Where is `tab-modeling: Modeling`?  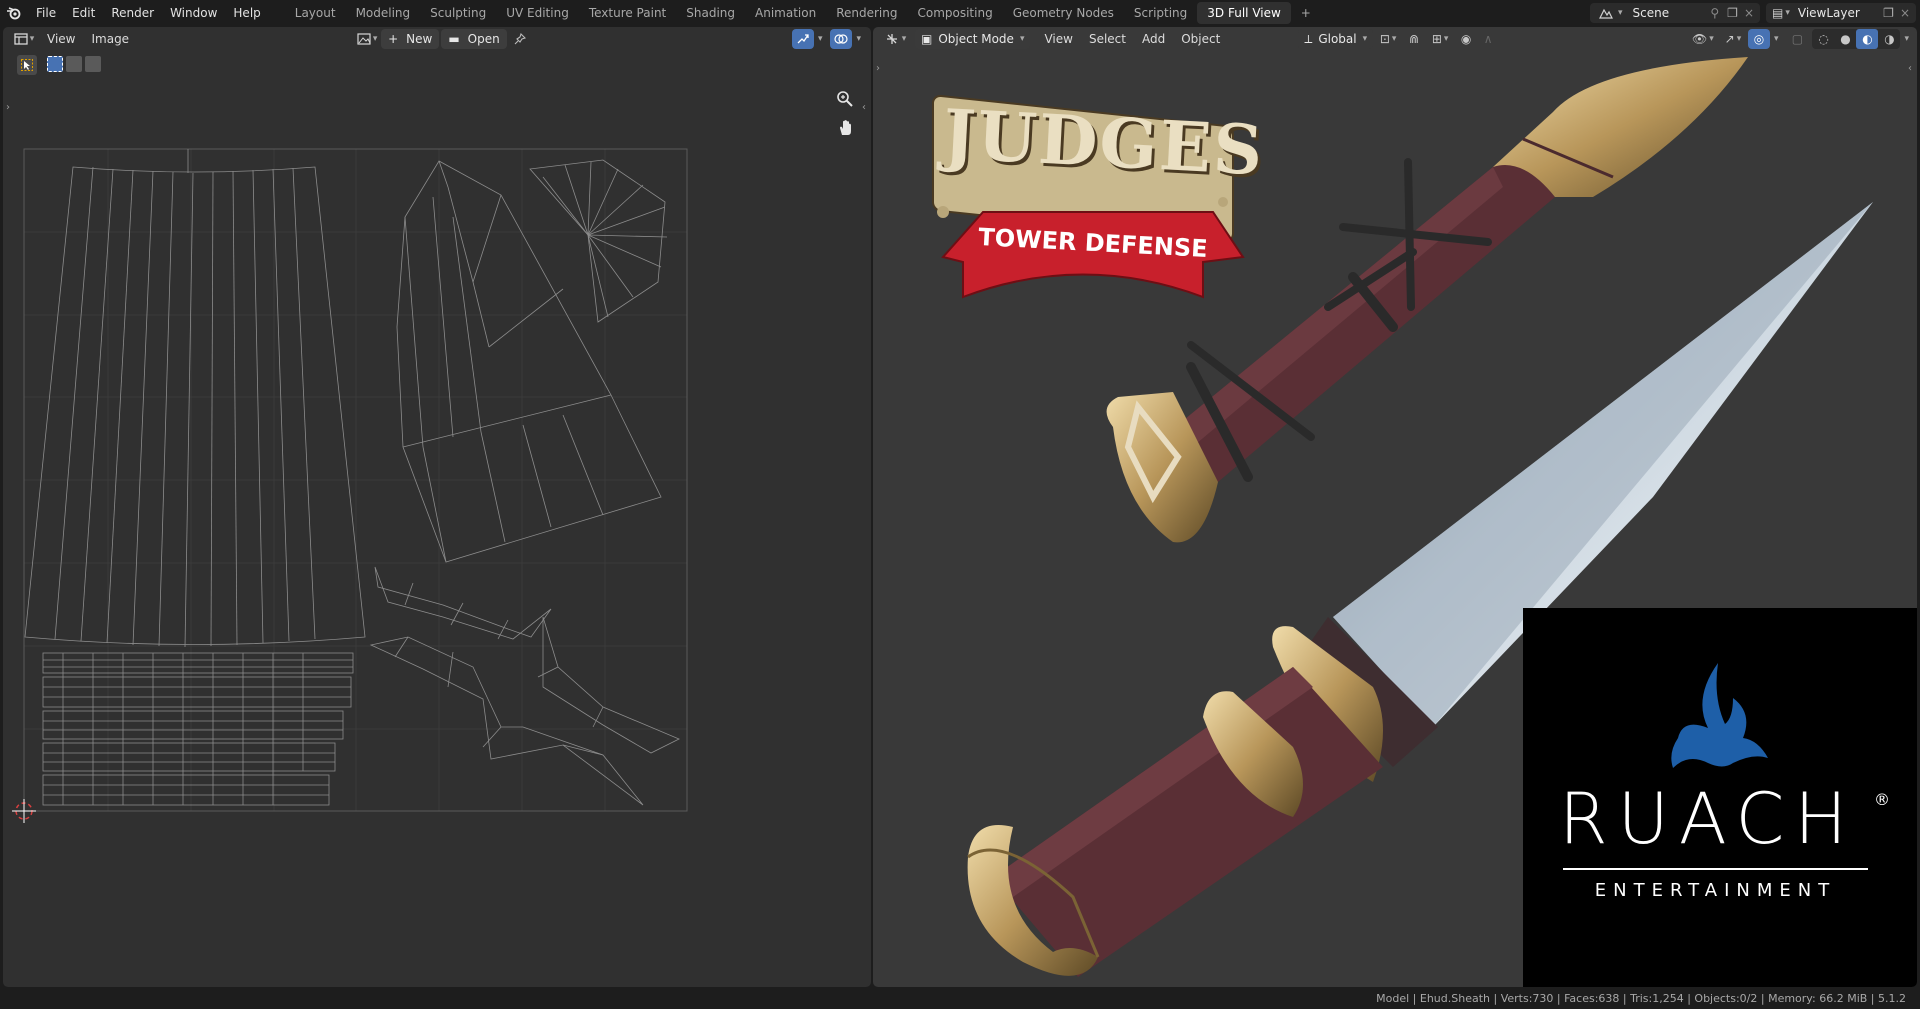
tab-modeling: Modeling is located at coordinates (383, 13).